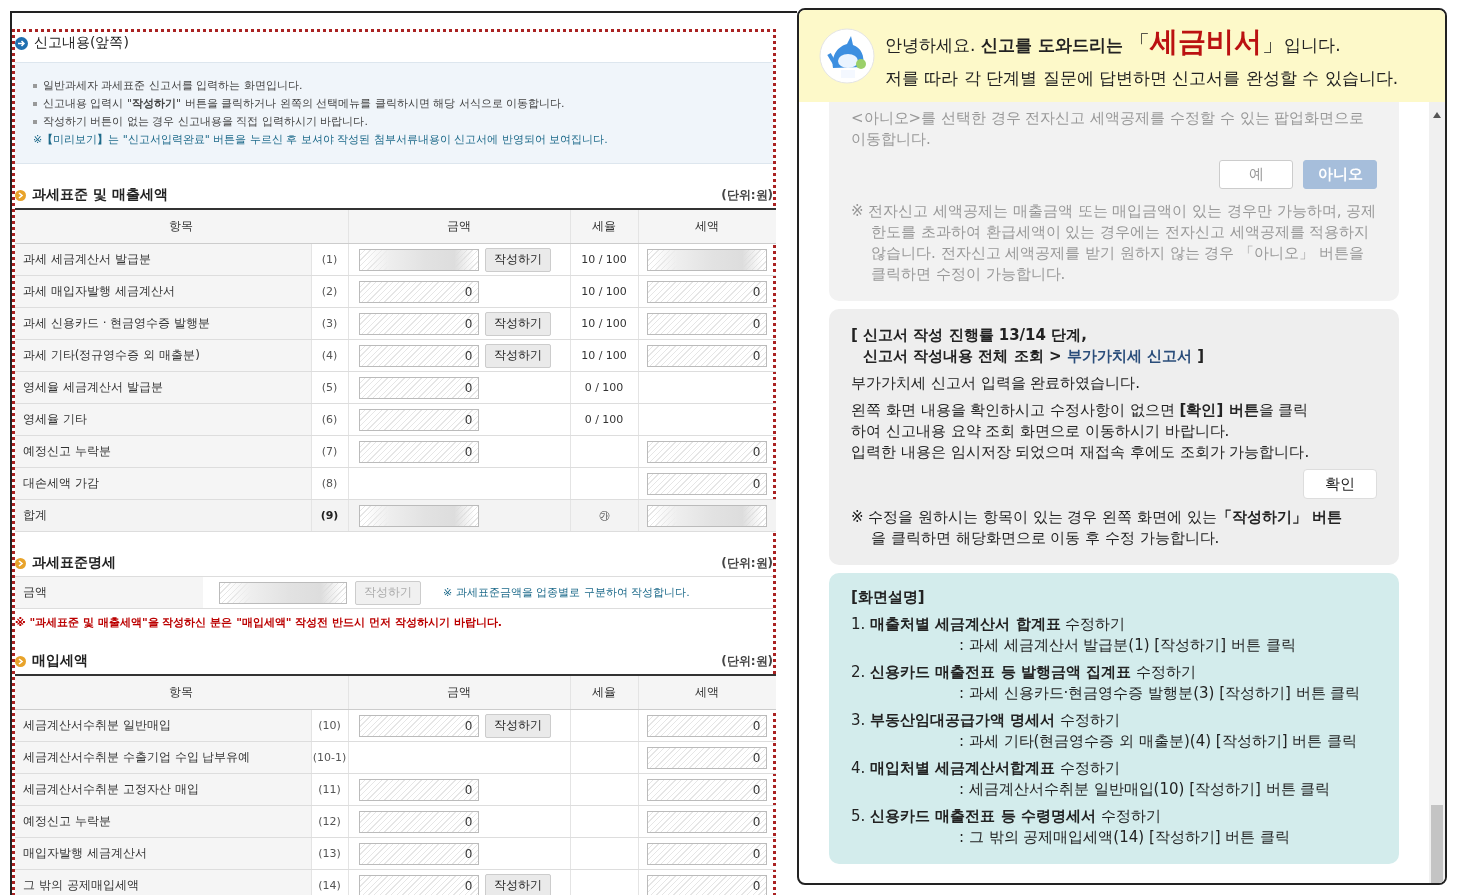 The image size is (1457, 895). Describe the element at coordinates (1127, 645) in the screenshot. I see `help-item-detail: : 과세 세금계산서 발급분(1) [작성하기] 버튼 클릭` at that location.